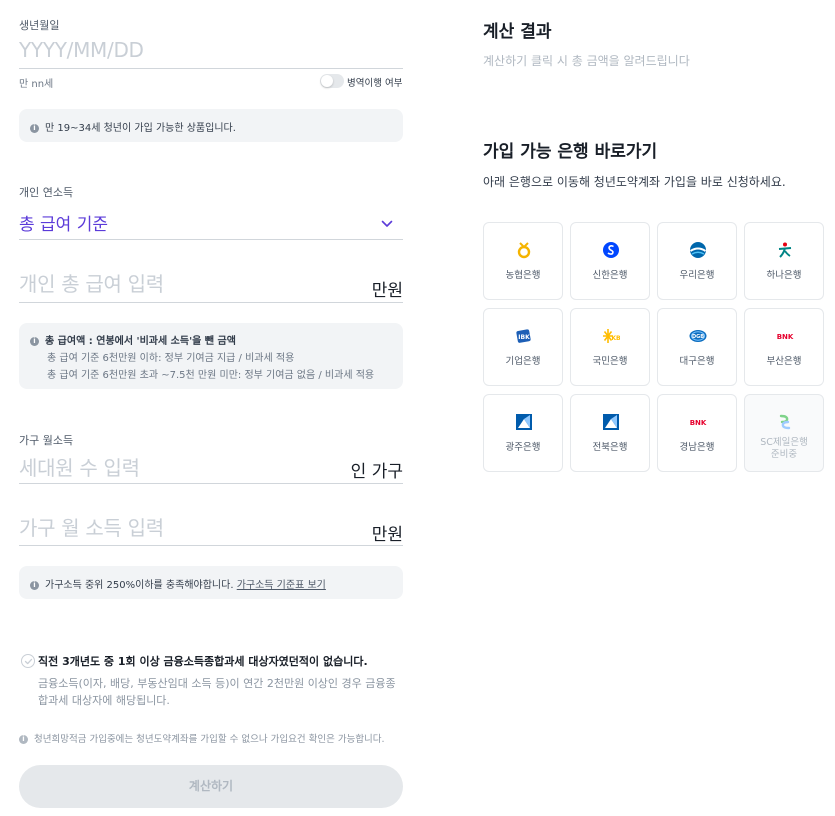  What do you see at coordinates (39, 25) in the screenshot?
I see `birth-label: 생년월일` at bounding box center [39, 25].